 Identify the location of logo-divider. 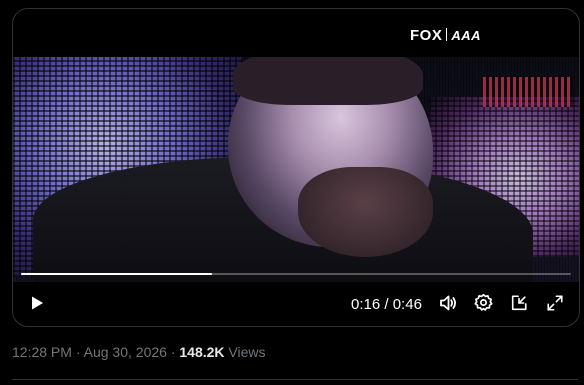
(447, 34).